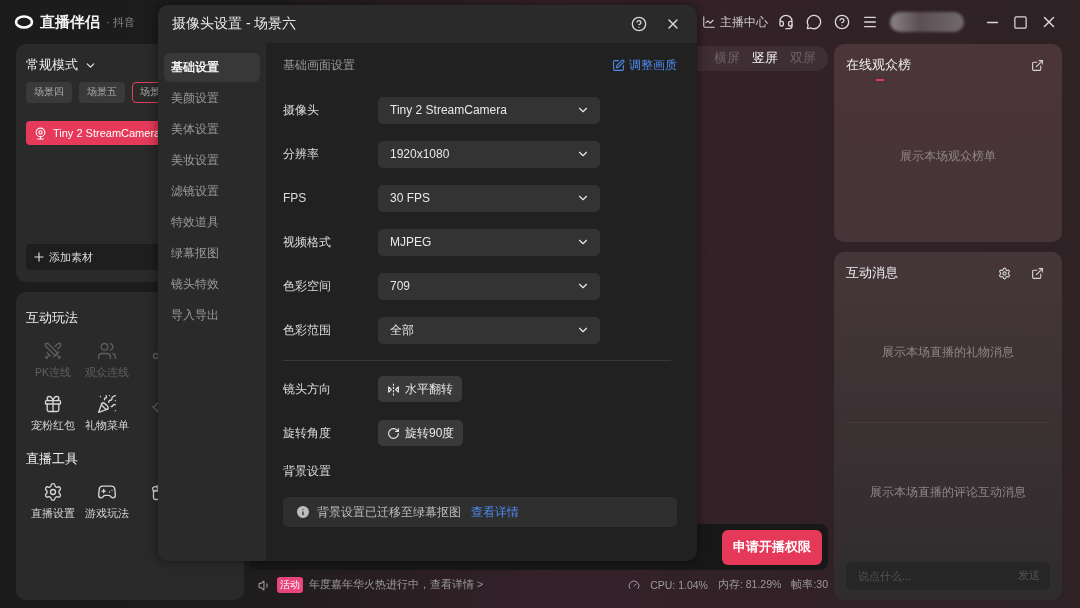 The height and width of the screenshot is (608, 1080). I want to click on nav-item: 美颜设置, so click(212, 98).